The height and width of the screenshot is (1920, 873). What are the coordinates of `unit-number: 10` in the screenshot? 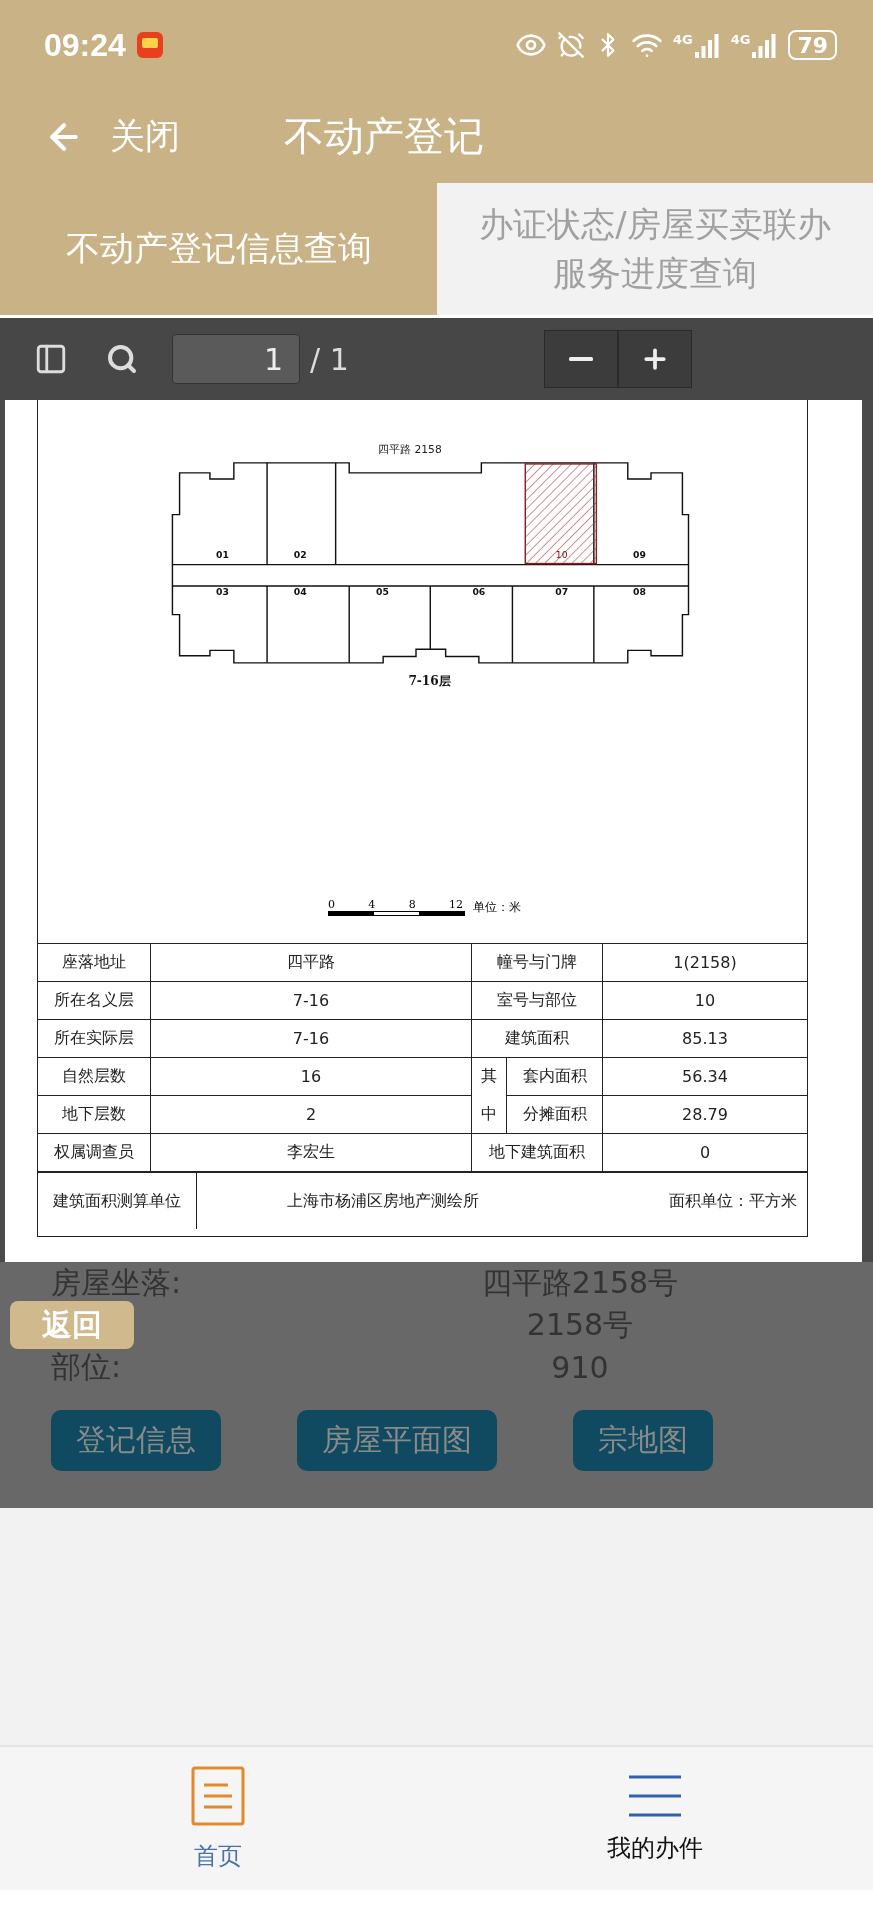 It's located at (561, 554).